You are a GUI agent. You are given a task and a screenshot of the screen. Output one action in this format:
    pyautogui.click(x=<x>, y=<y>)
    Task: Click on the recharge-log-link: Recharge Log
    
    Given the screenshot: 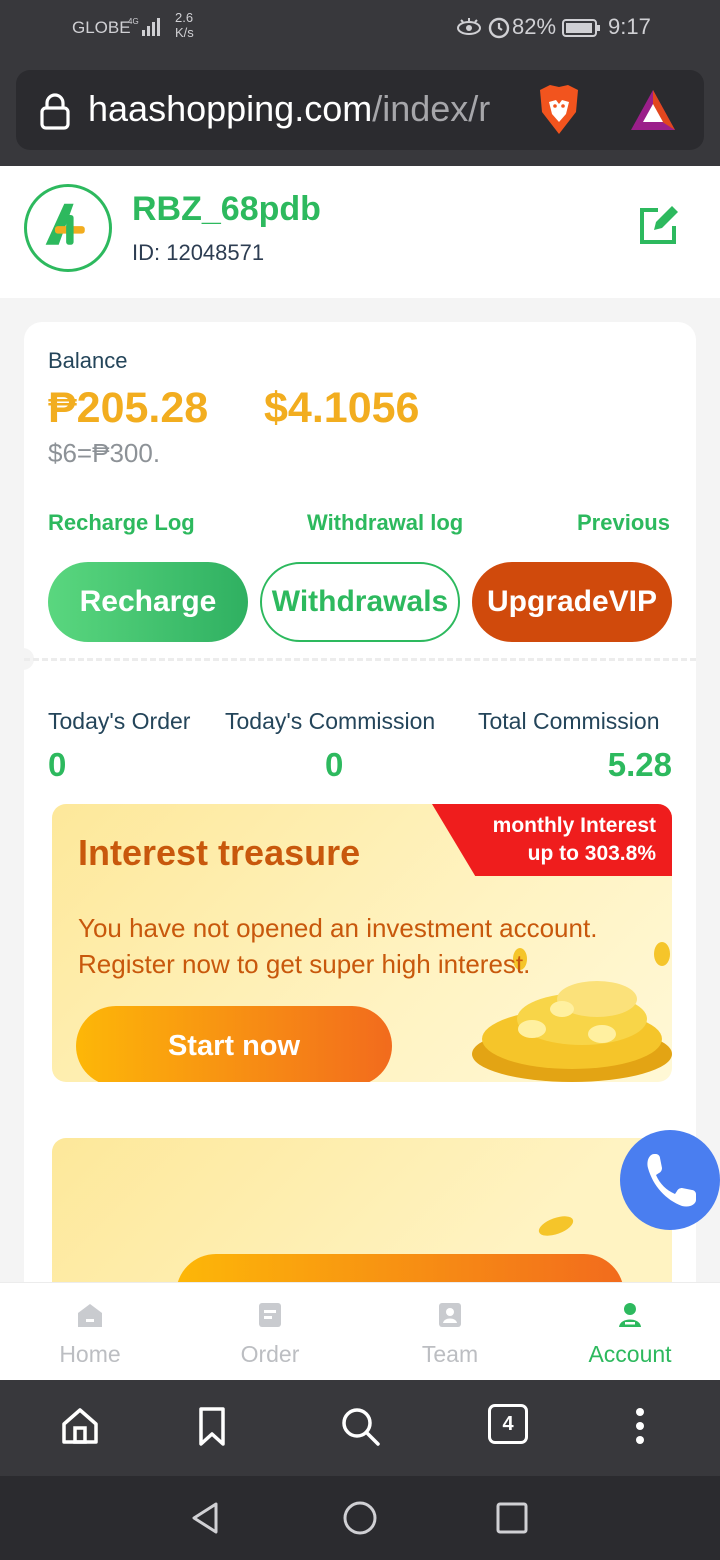 What is the action you would take?
    pyautogui.click(x=121, y=523)
    